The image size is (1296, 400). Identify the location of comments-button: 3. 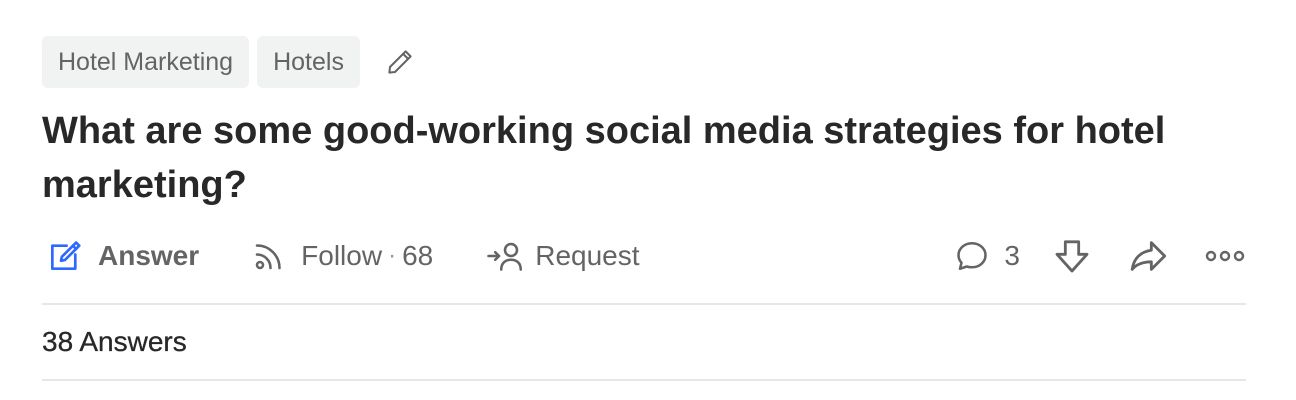
(987, 256).